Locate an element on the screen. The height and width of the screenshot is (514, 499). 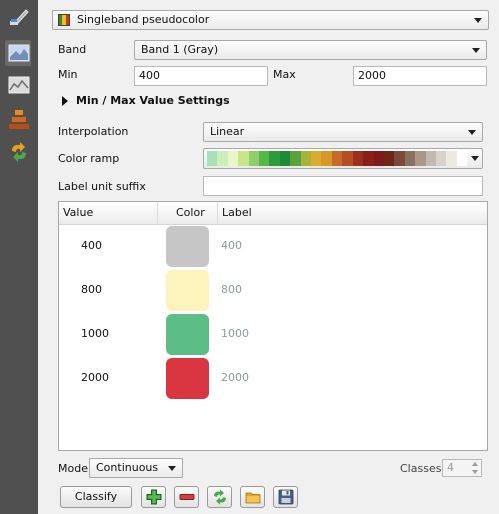
load-from-band-button is located at coordinates (219, 497).